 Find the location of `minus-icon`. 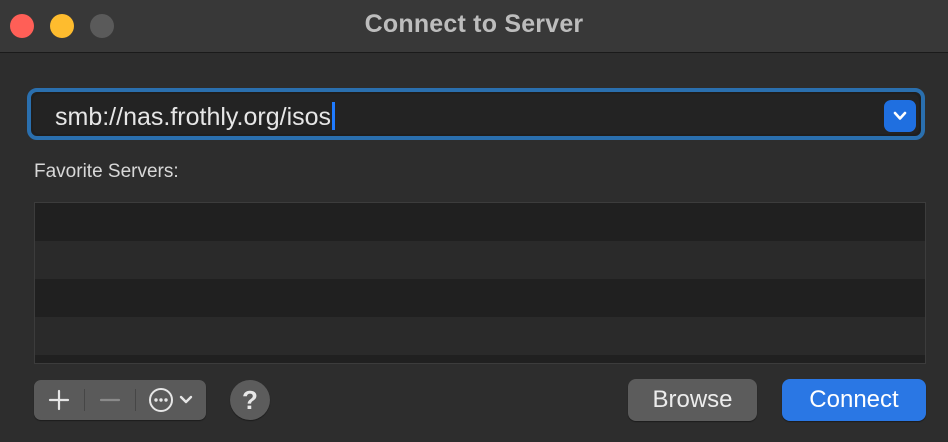

minus-icon is located at coordinates (110, 400).